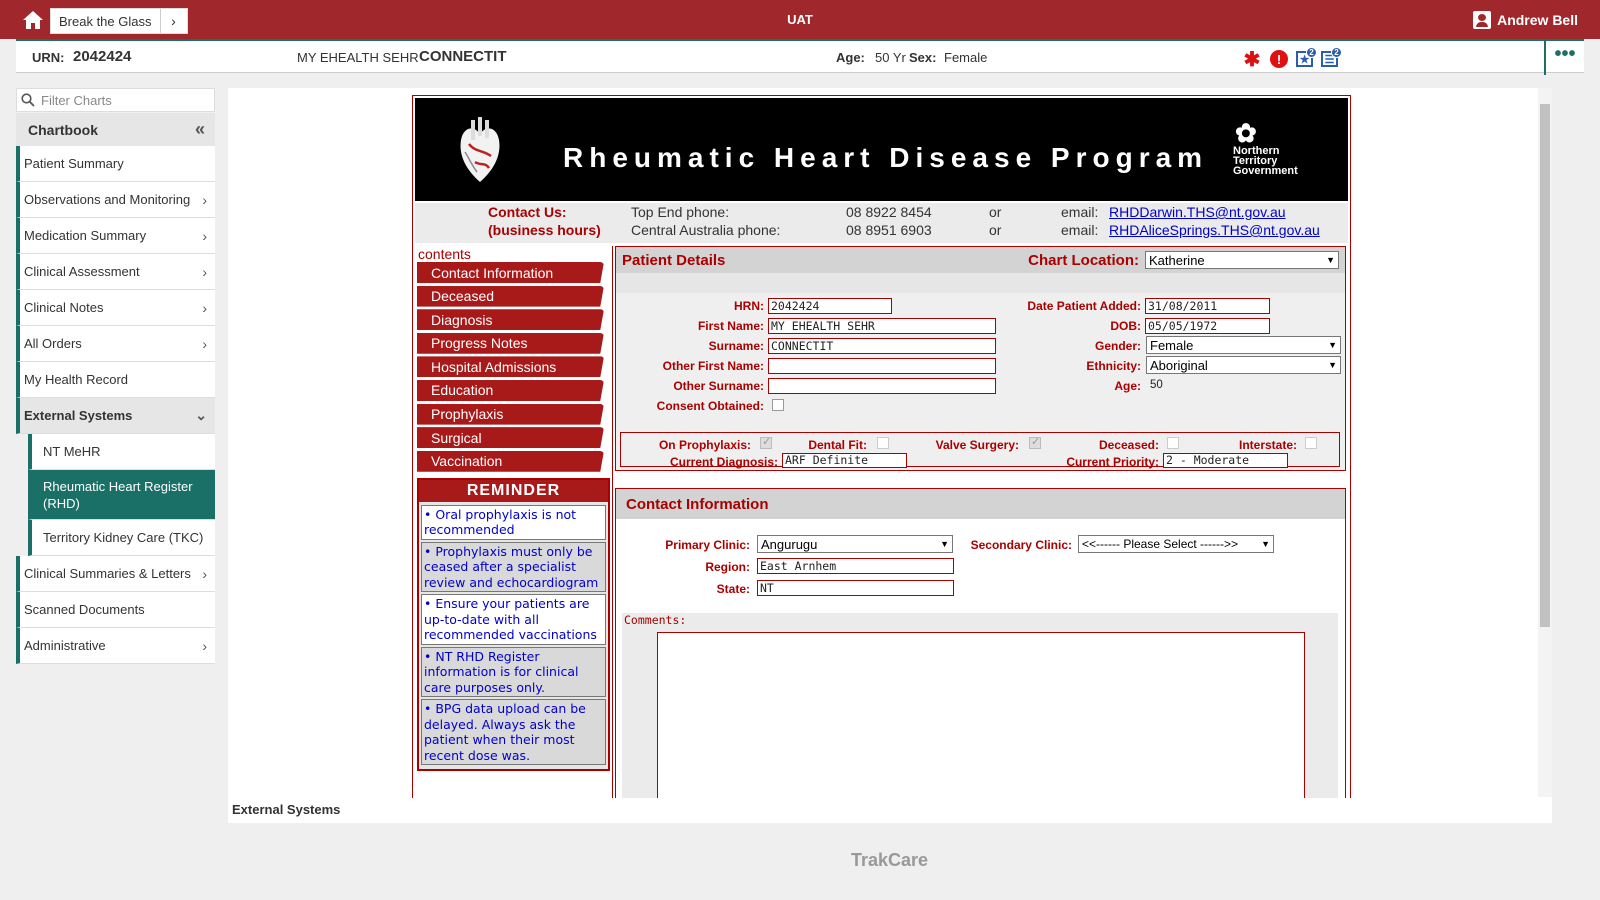  Describe the element at coordinates (1197, 212) in the screenshot. I see `email-darwin-link: RHDDarwin.THS@nt.gov.au` at that location.